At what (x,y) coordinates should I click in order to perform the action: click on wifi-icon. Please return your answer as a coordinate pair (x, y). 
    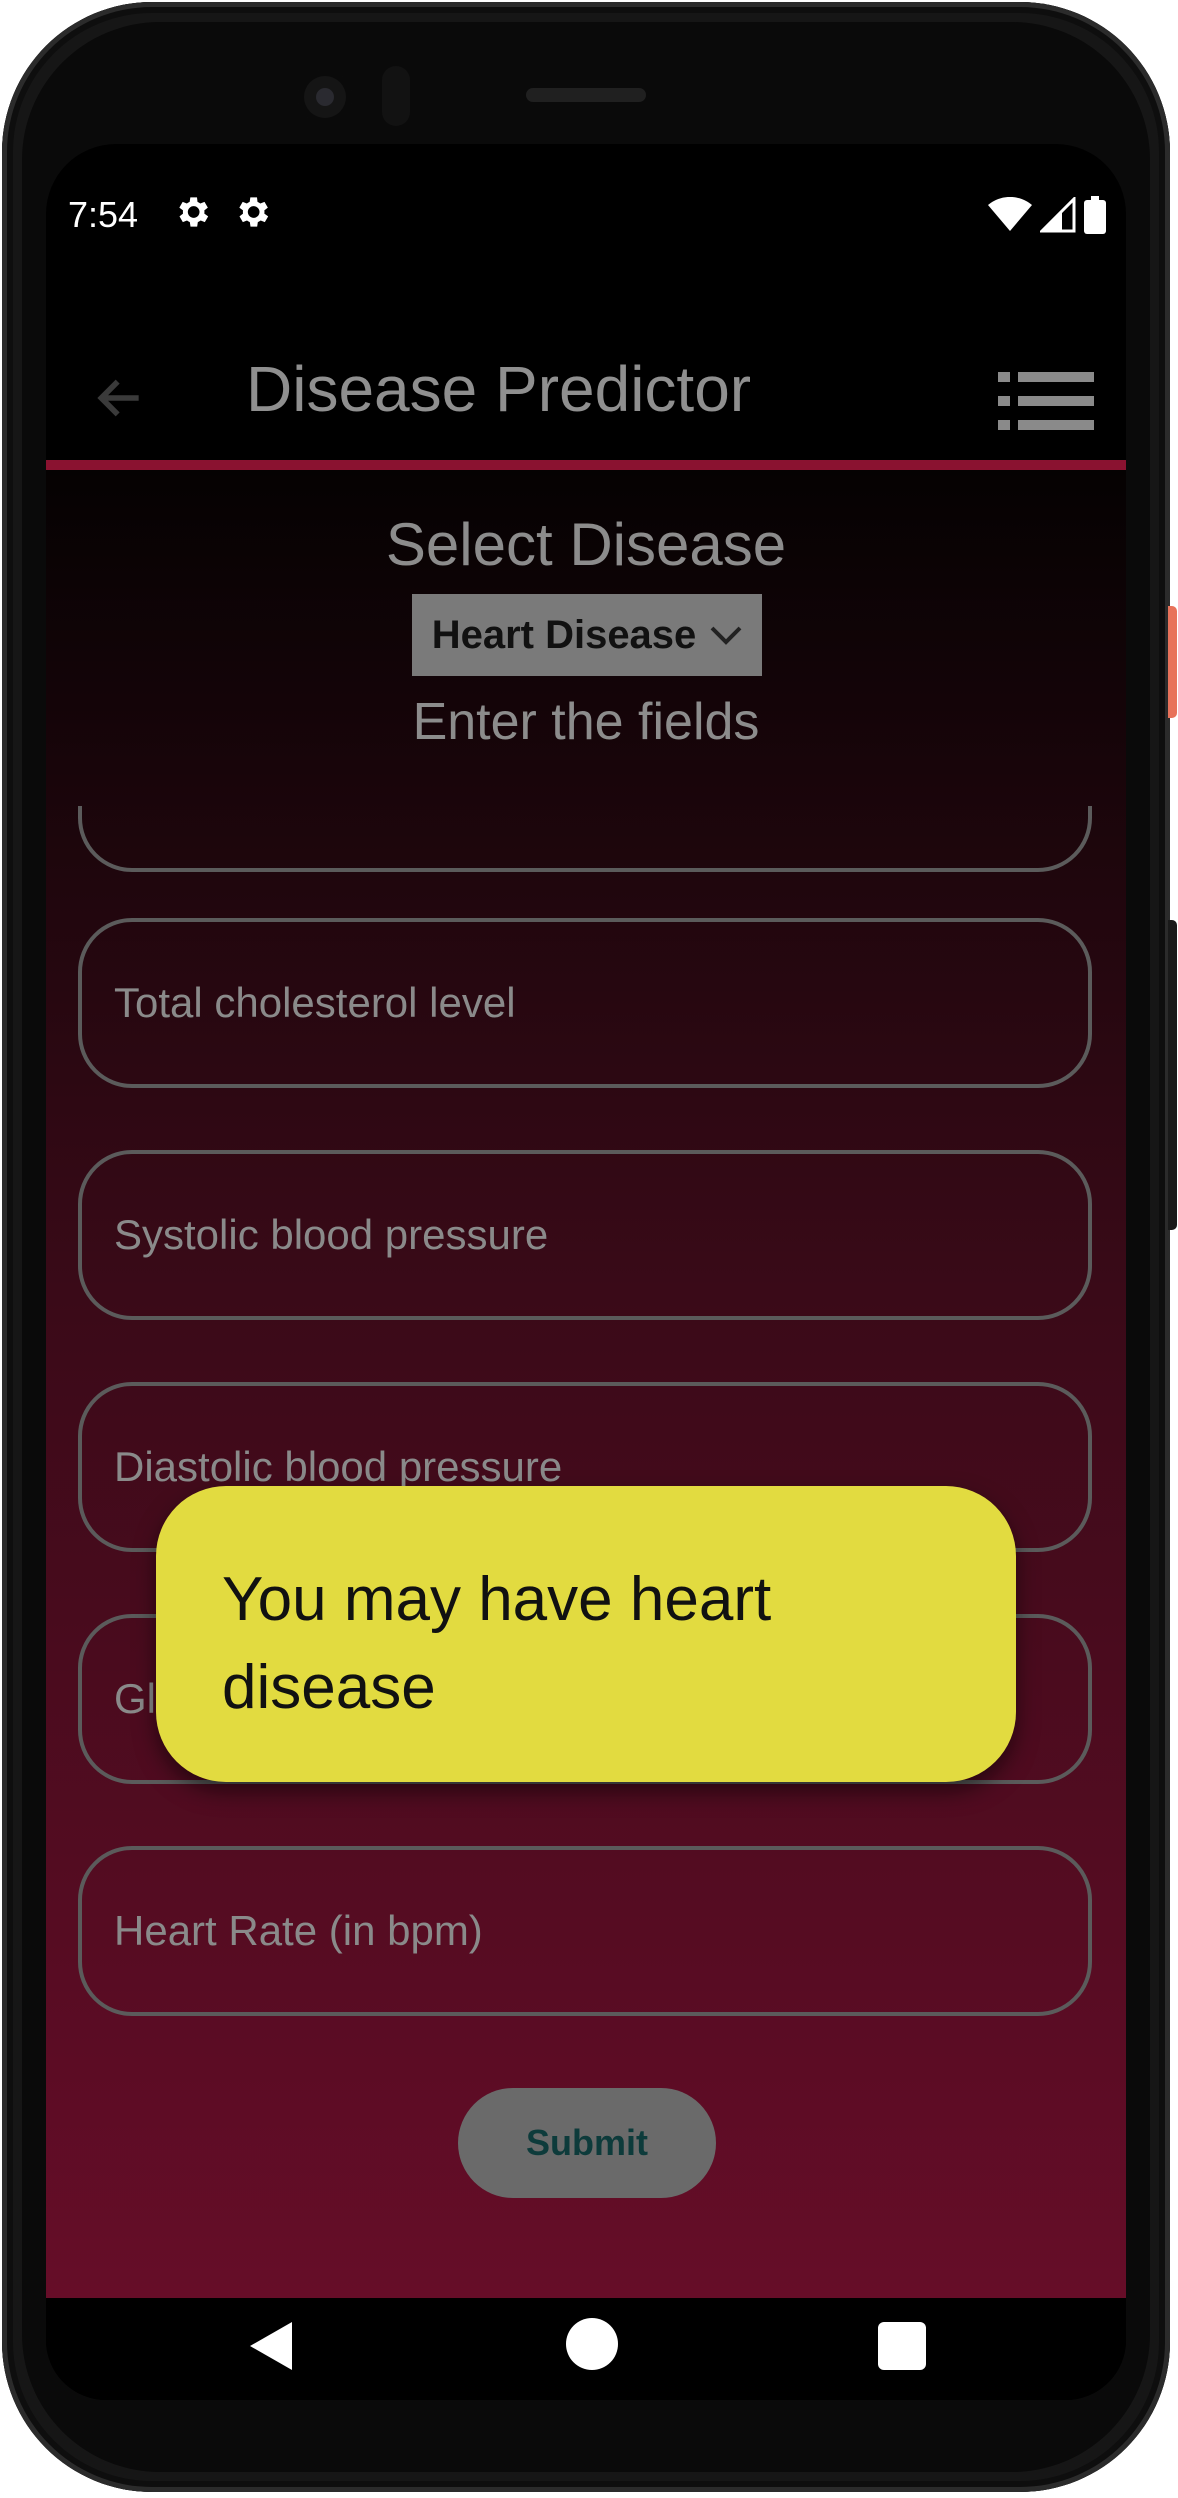
    Looking at the image, I should click on (1010, 214).